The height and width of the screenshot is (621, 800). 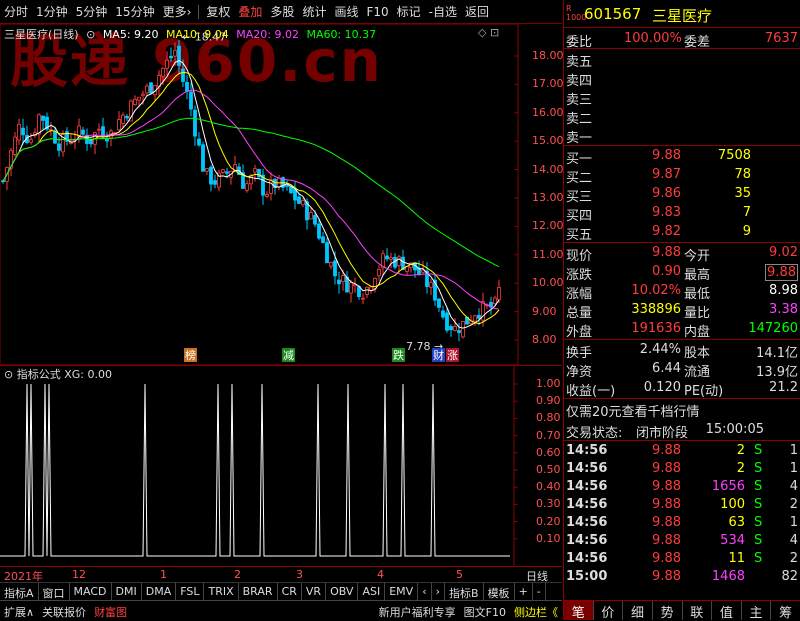 I want to click on stat-value: 10.02%, so click(x=656, y=290).